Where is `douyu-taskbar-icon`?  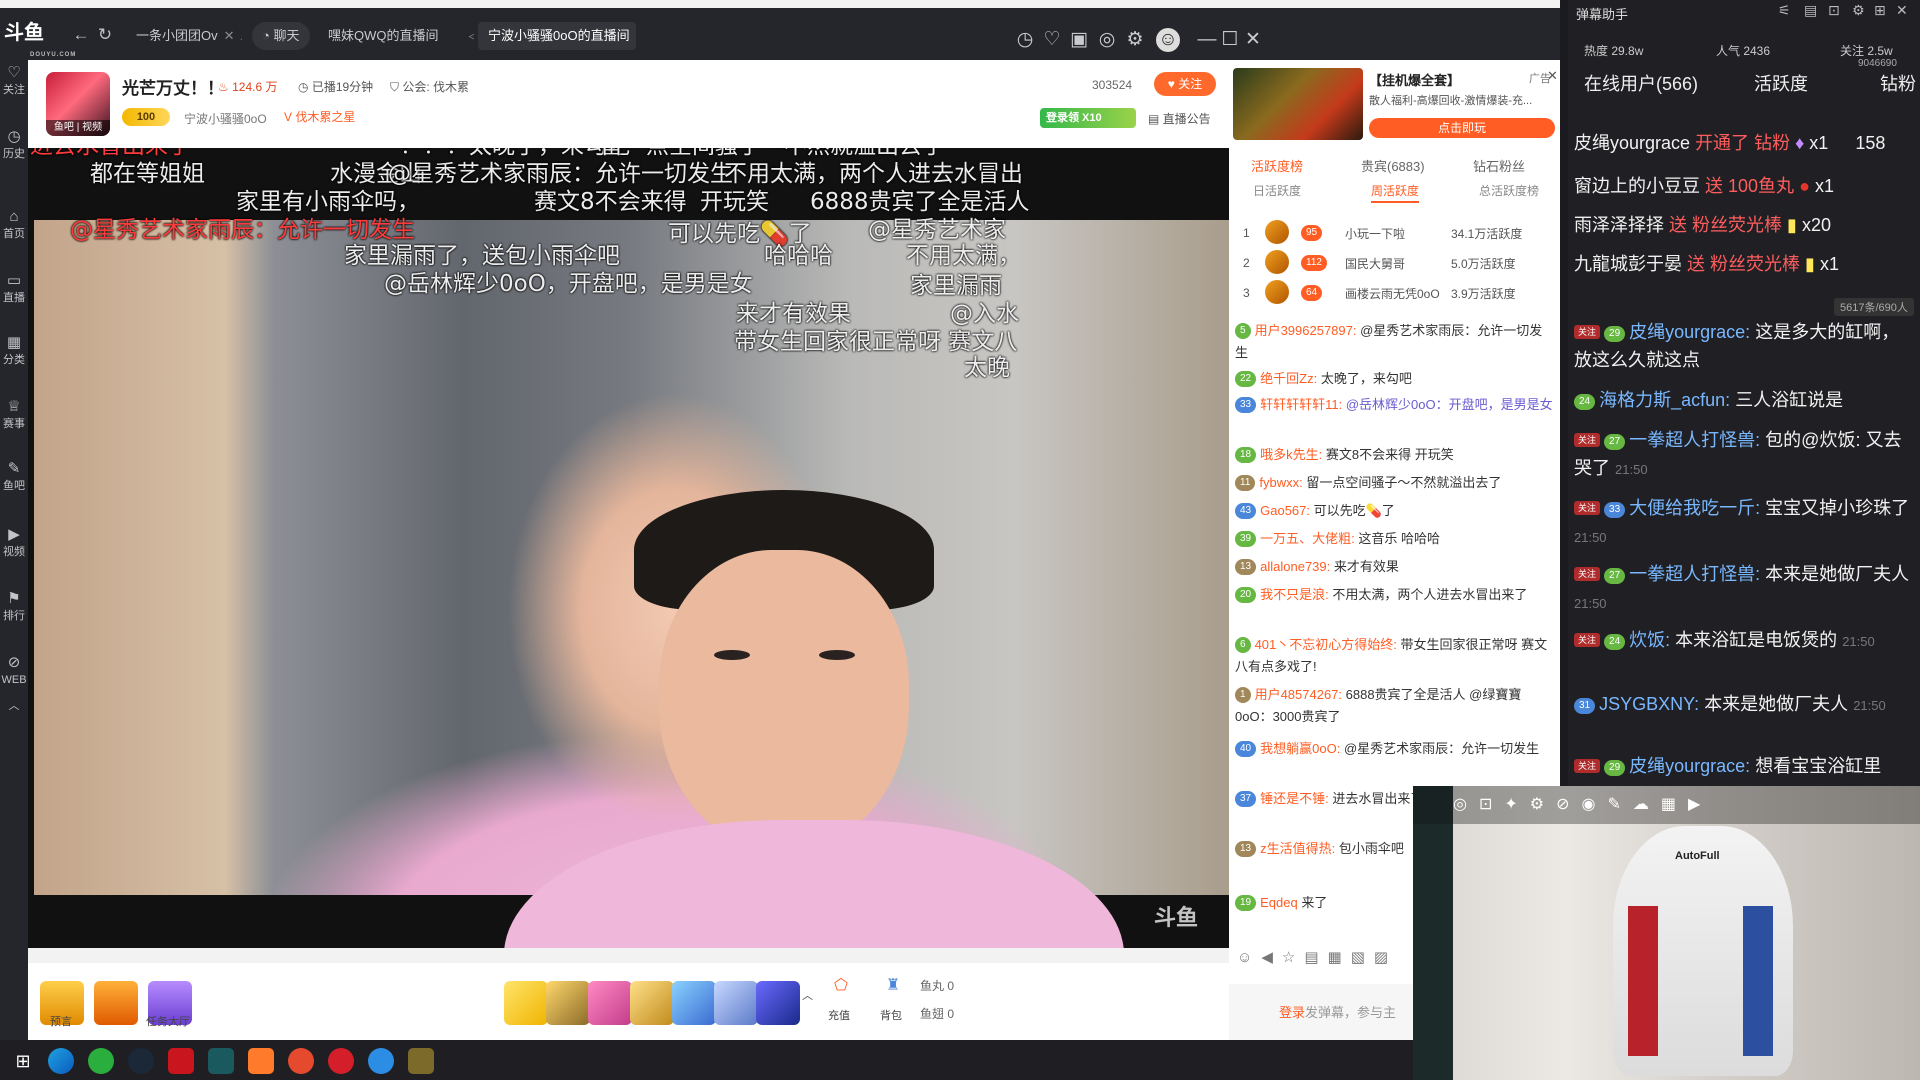
douyu-taskbar-icon is located at coordinates (261, 1061).